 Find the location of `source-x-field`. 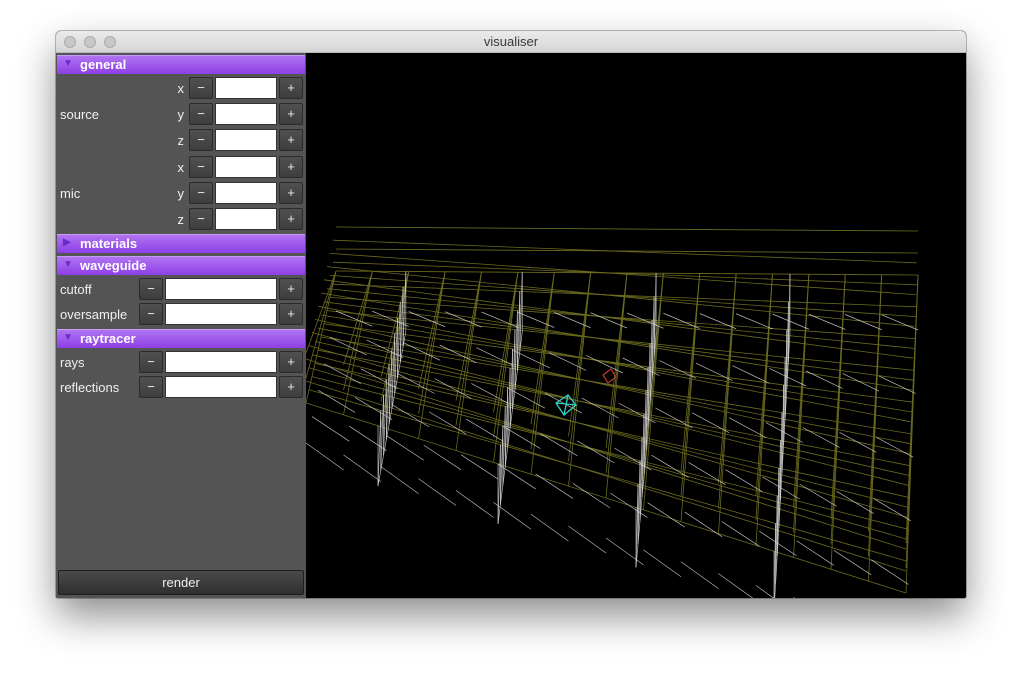

source-x-field is located at coordinates (246, 88).